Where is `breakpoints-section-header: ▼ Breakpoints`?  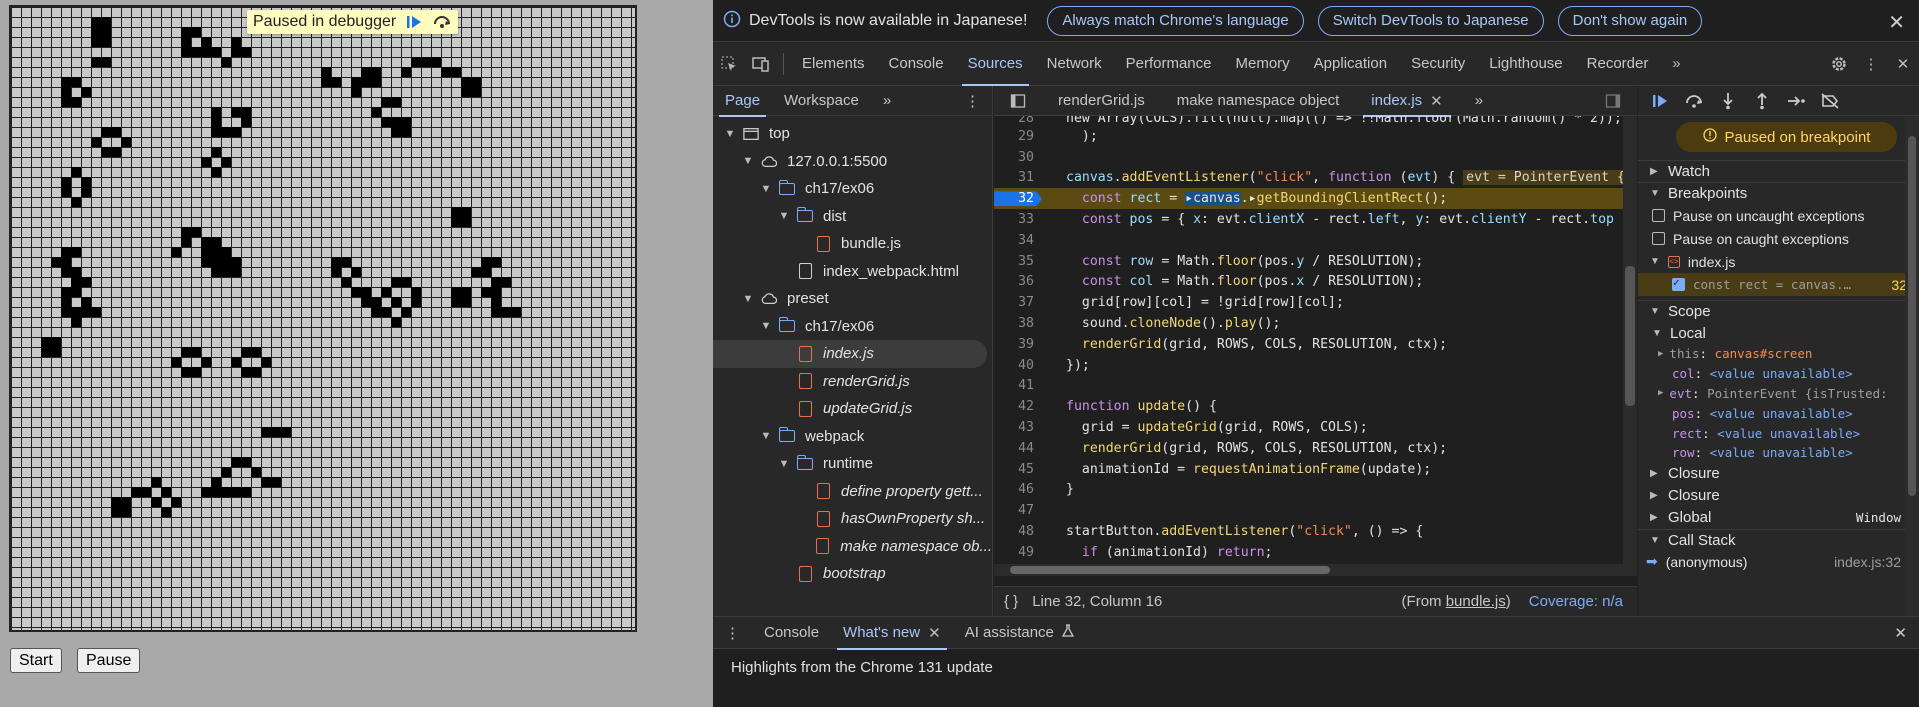 breakpoints-section-header: ▼ Breakpoints is located at coordinates (1778, 193).